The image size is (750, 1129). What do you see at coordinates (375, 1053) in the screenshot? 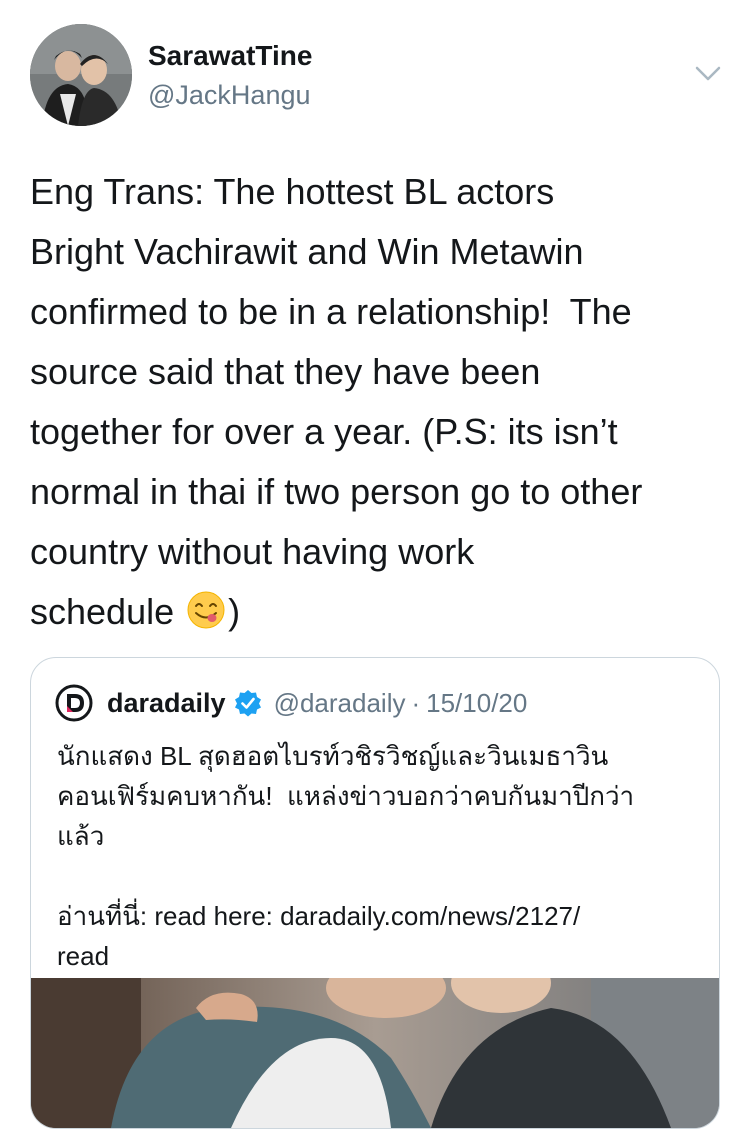
I see `quoted-tweet-image` at bounding box center [375, 1053].